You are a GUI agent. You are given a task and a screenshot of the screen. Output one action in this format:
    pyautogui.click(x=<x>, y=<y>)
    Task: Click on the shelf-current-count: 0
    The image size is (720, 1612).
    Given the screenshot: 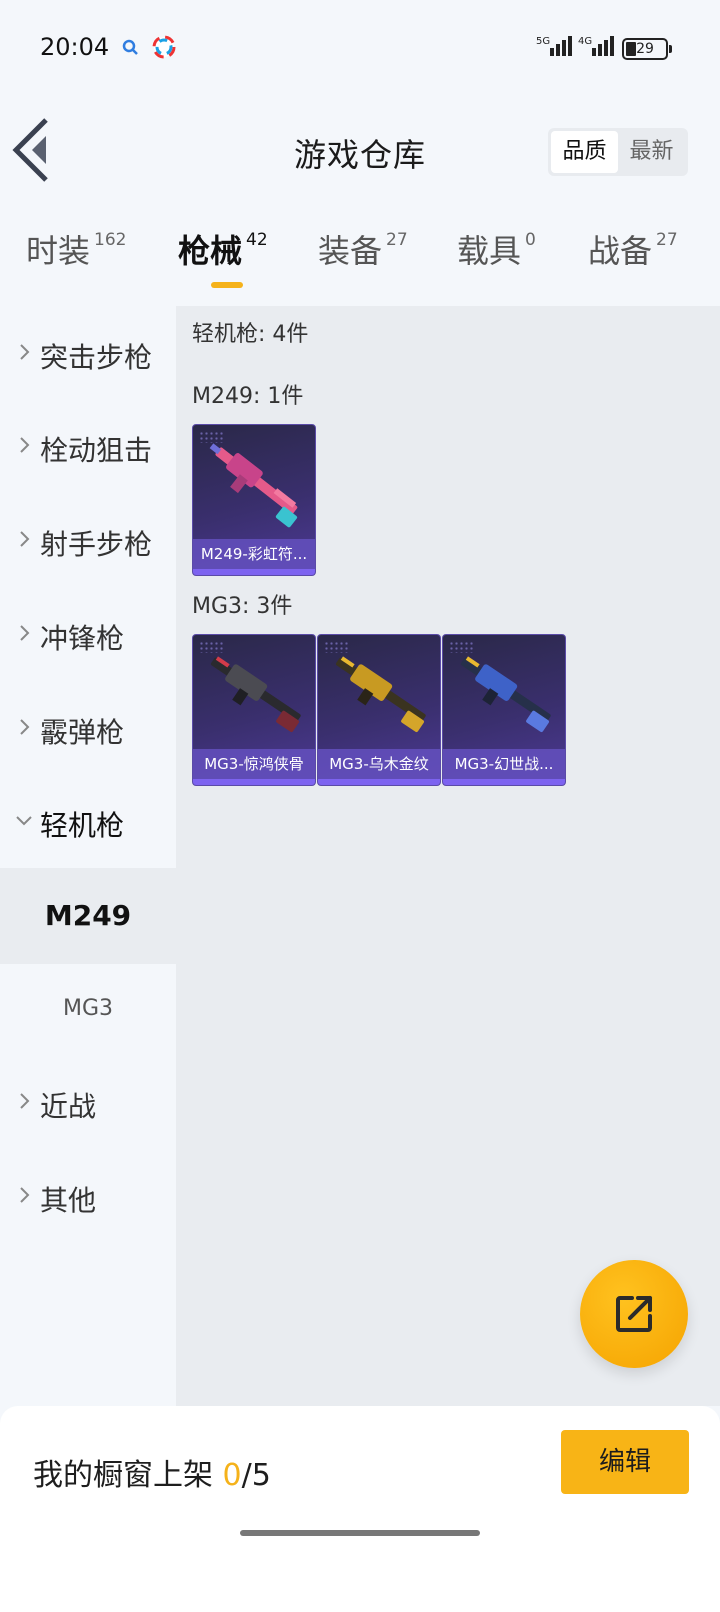 What is the action you would take?
    pyautogui.click(x=232, y=1475)
    